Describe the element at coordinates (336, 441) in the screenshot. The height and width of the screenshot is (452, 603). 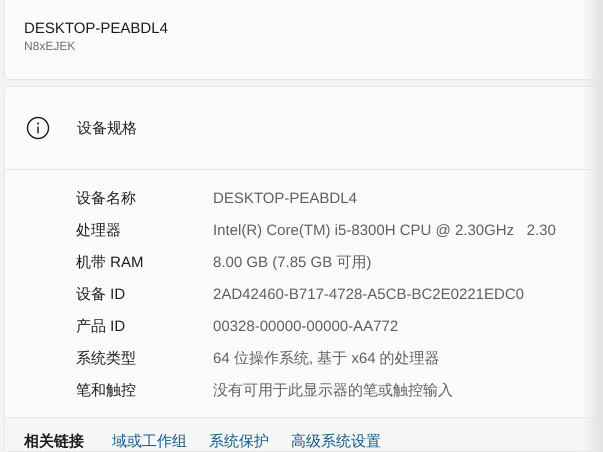
I see `related-link: 高级系统设置` at that location.